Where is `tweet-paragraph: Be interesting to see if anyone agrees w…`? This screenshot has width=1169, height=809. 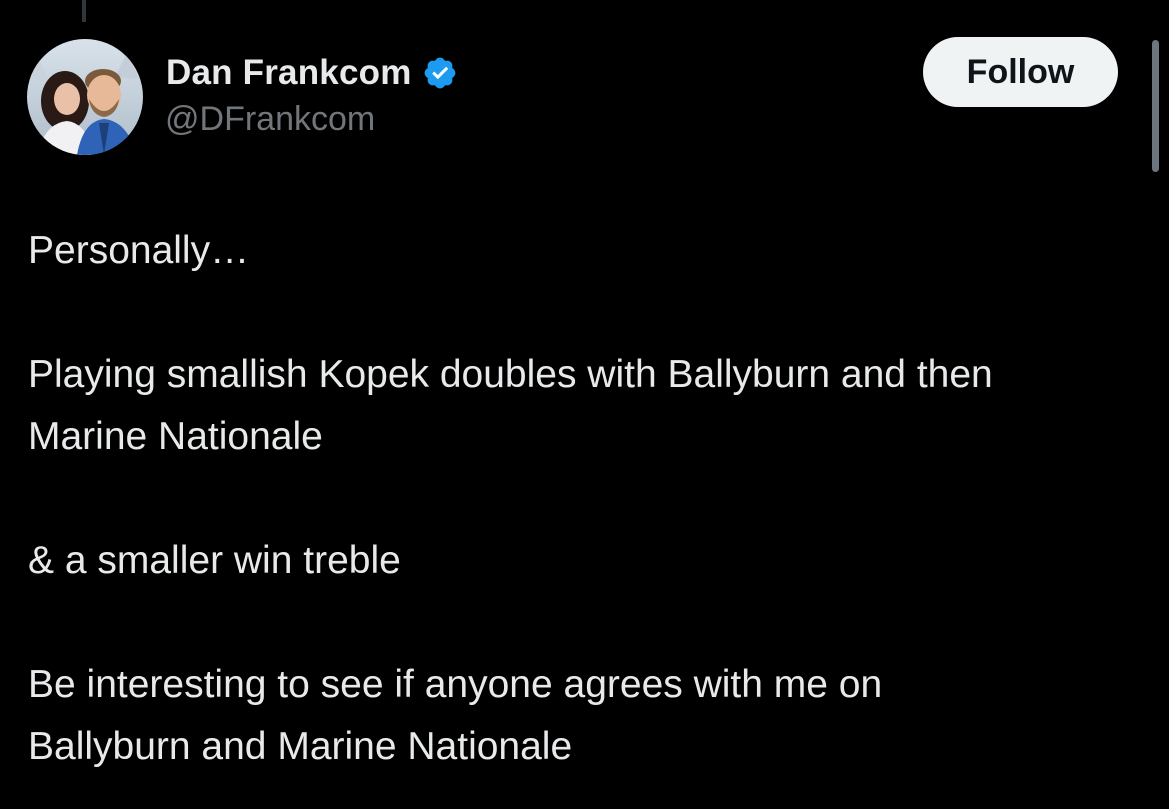 tweet-paragraph: Be interesting to see if anyone agrees w… is located at coordinates (455, 715).